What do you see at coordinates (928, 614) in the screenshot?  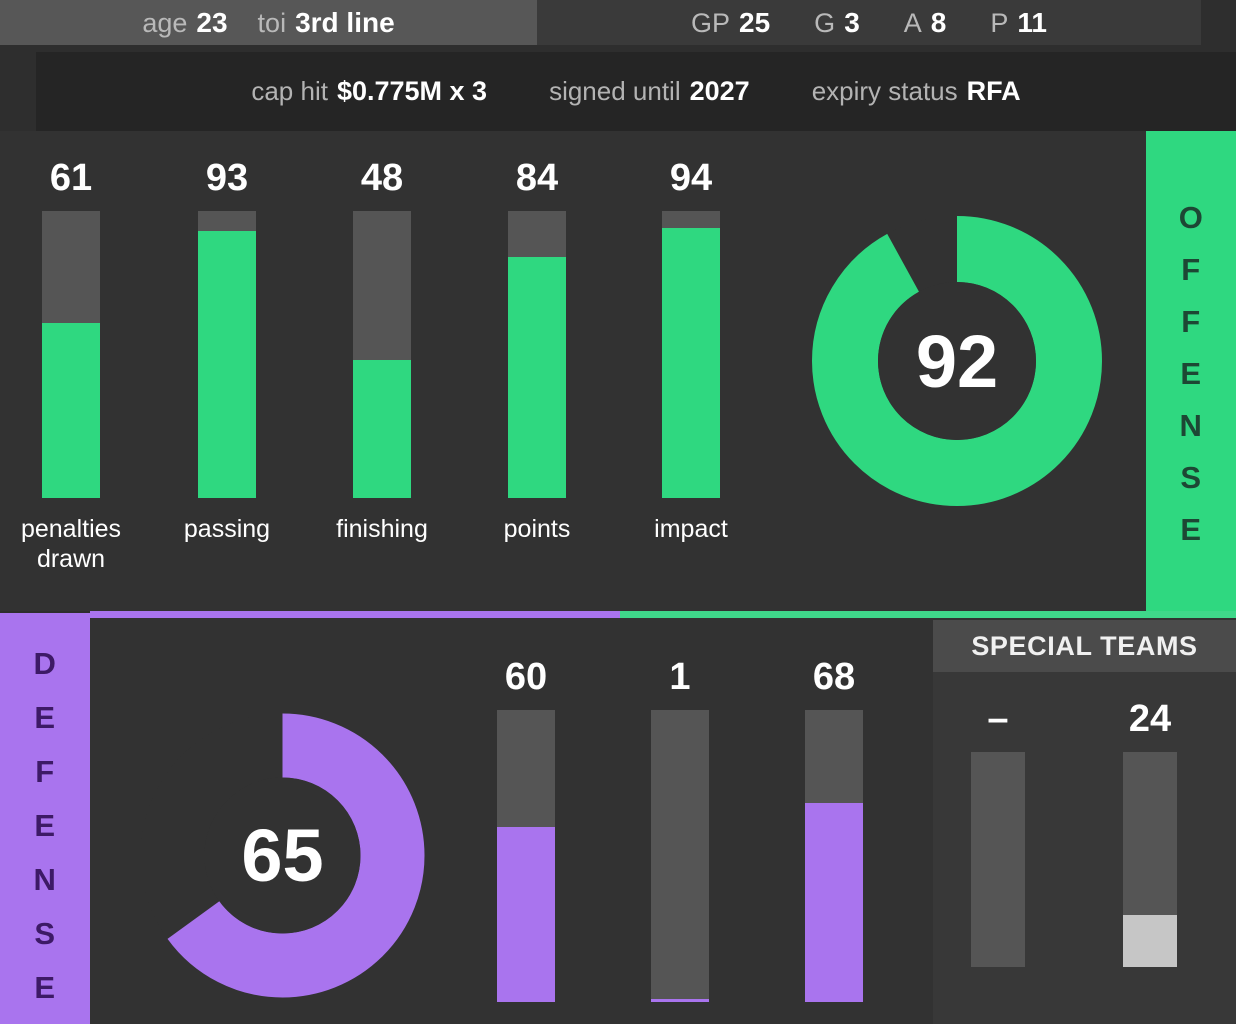 I see `divider-offense-accent` at bounding box center [928, 614].